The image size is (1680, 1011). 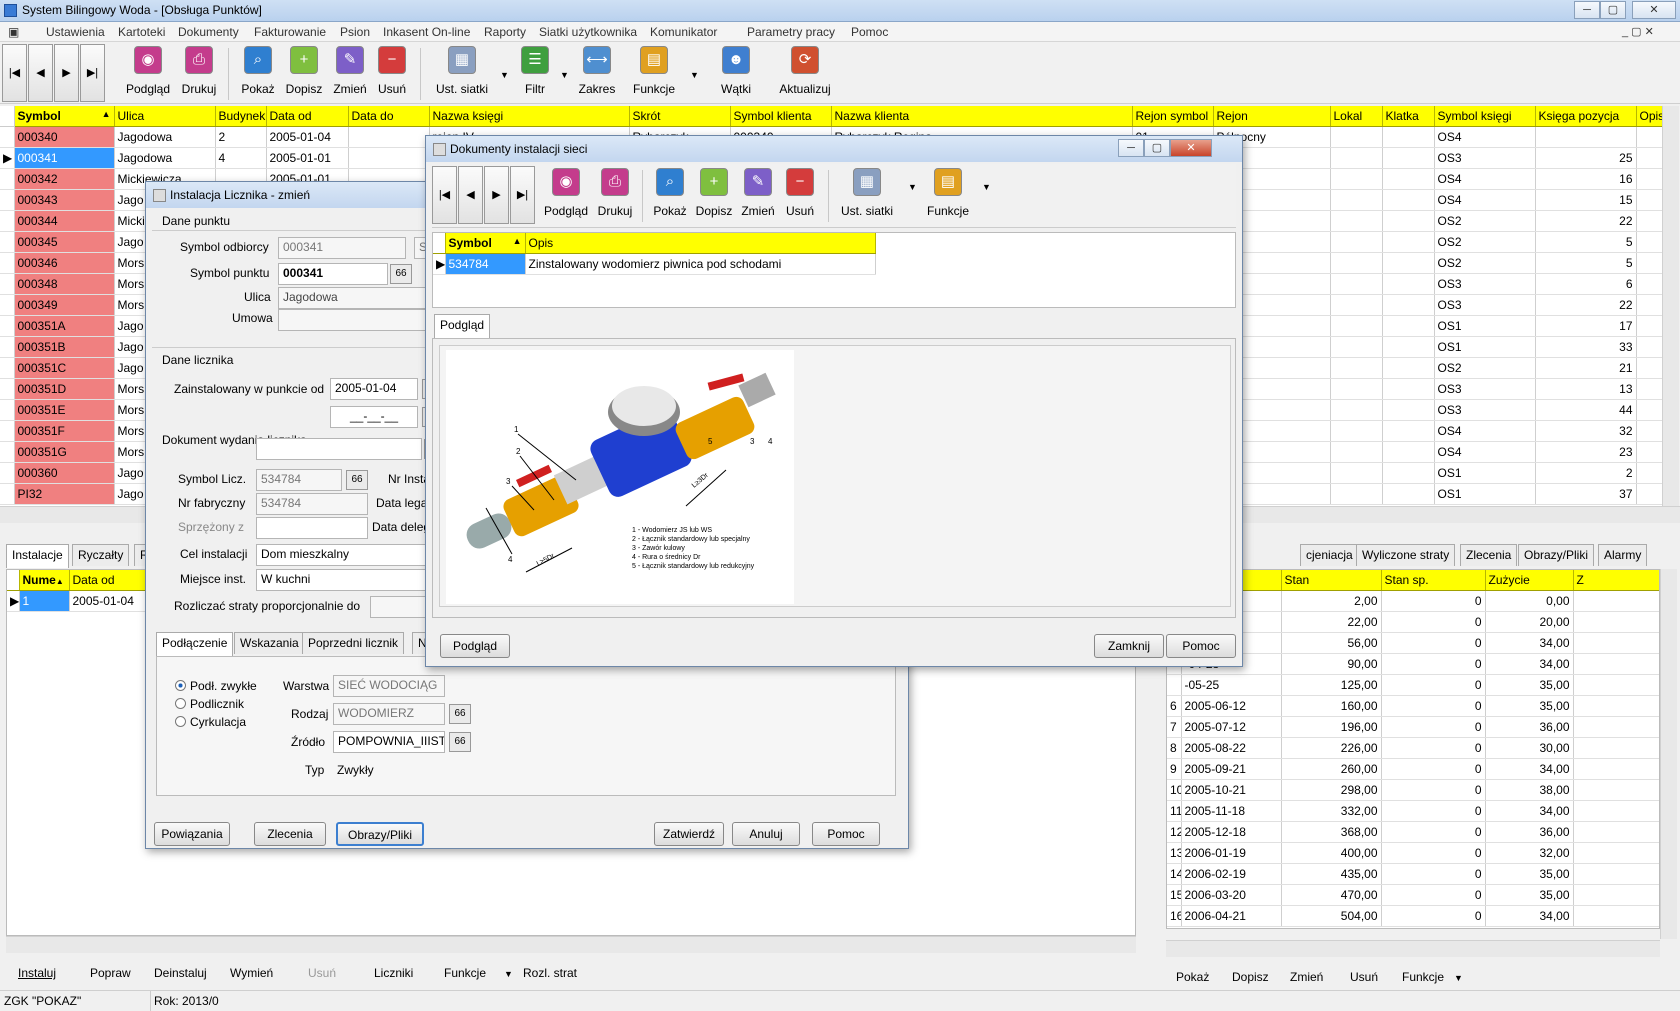 I want to click on docs-edit-button: ✎ Zmień, so click(x=758, y=193).